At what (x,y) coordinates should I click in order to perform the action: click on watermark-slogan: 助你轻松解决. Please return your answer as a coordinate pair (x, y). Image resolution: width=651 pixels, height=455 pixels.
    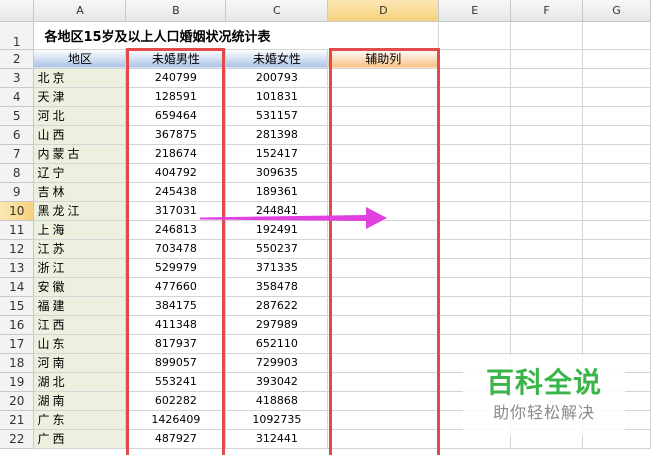
    Looking at the image, I should click on (543, 412).